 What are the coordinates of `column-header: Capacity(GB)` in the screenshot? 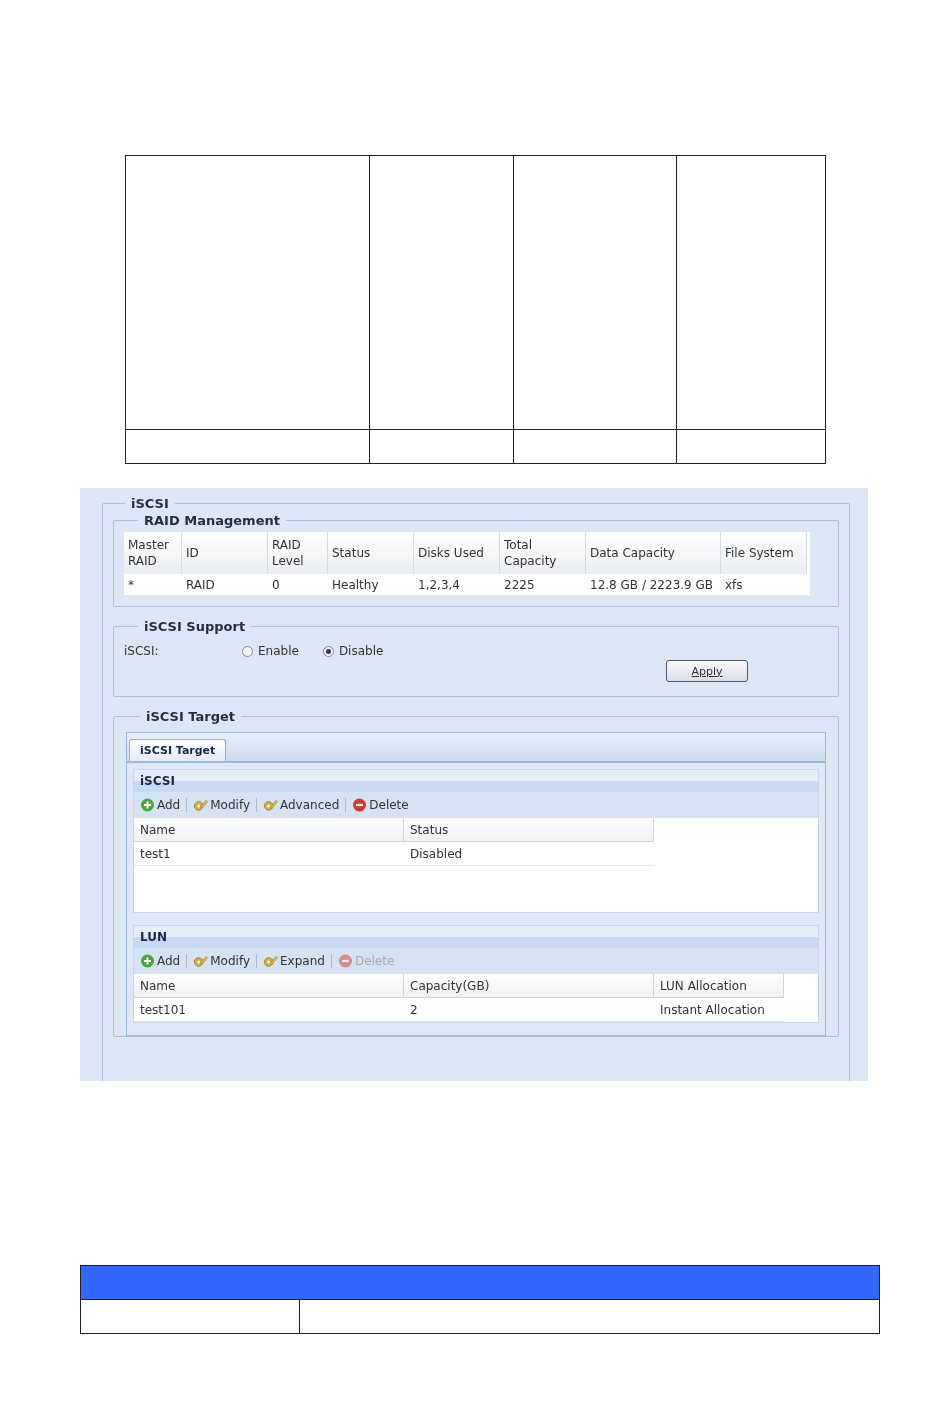 It's located at (529, 986).